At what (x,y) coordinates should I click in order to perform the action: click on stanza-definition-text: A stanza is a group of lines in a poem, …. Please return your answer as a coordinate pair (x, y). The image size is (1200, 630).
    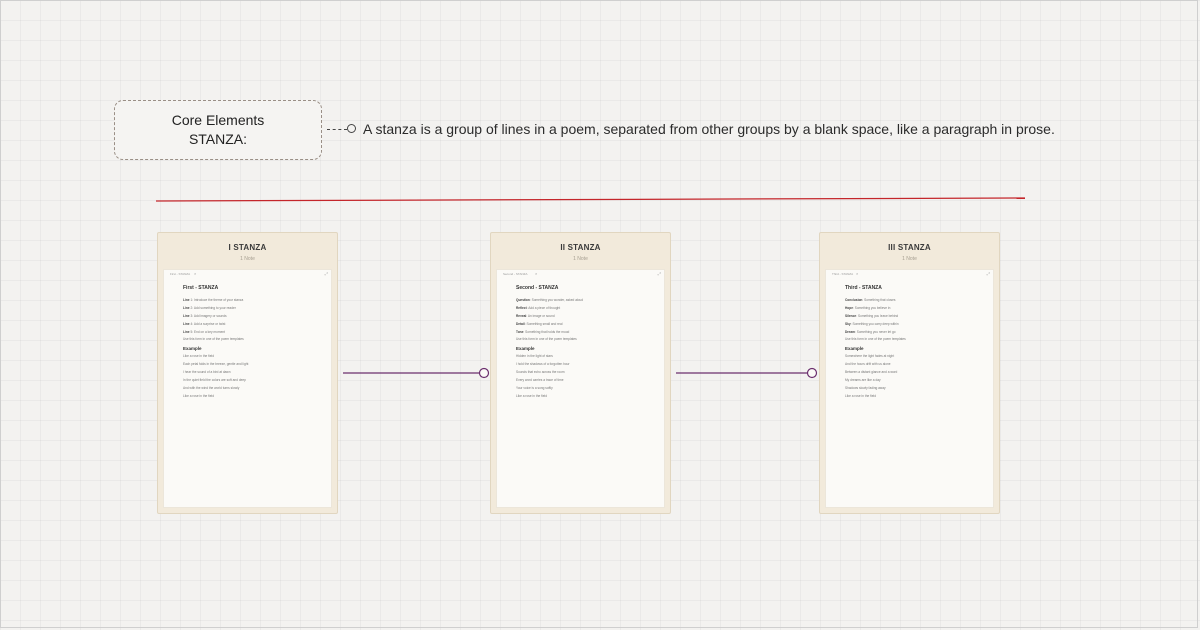
    Looking at the image, I should click on (709, 129).